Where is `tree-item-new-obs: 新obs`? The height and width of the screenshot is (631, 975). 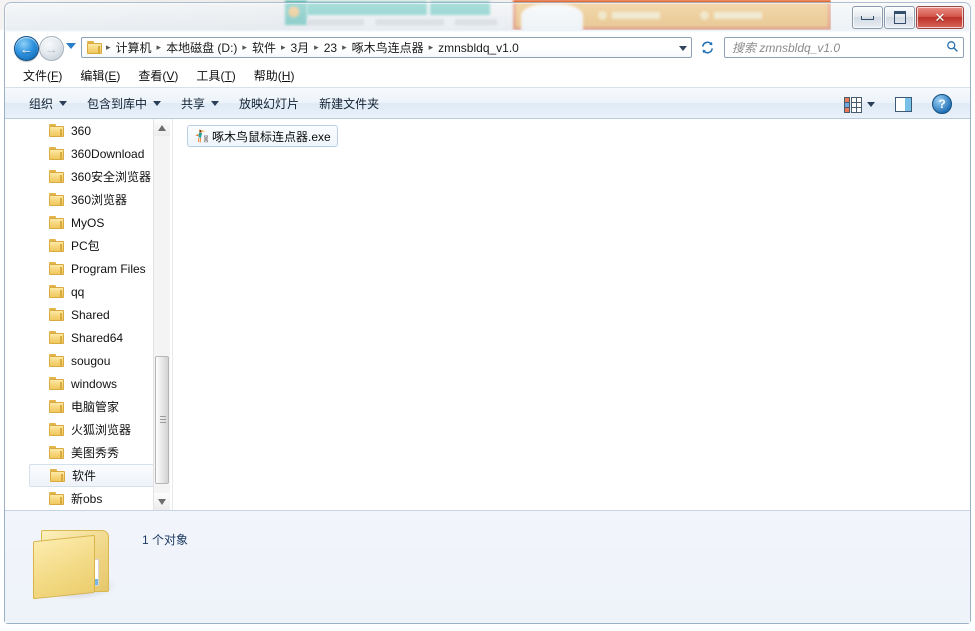 tree-item-new-obs: 新obs is located at coordinates (80, 498).